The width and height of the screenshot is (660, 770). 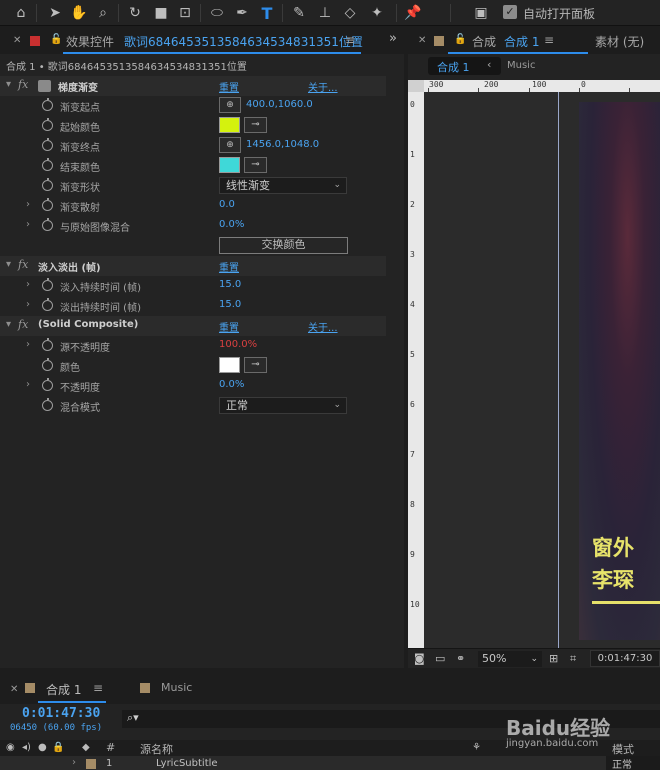 What do you see at coordinates (238, 344) in the screenshot?
I see `param-value: 100.0%` at bounding box center [238, 344].